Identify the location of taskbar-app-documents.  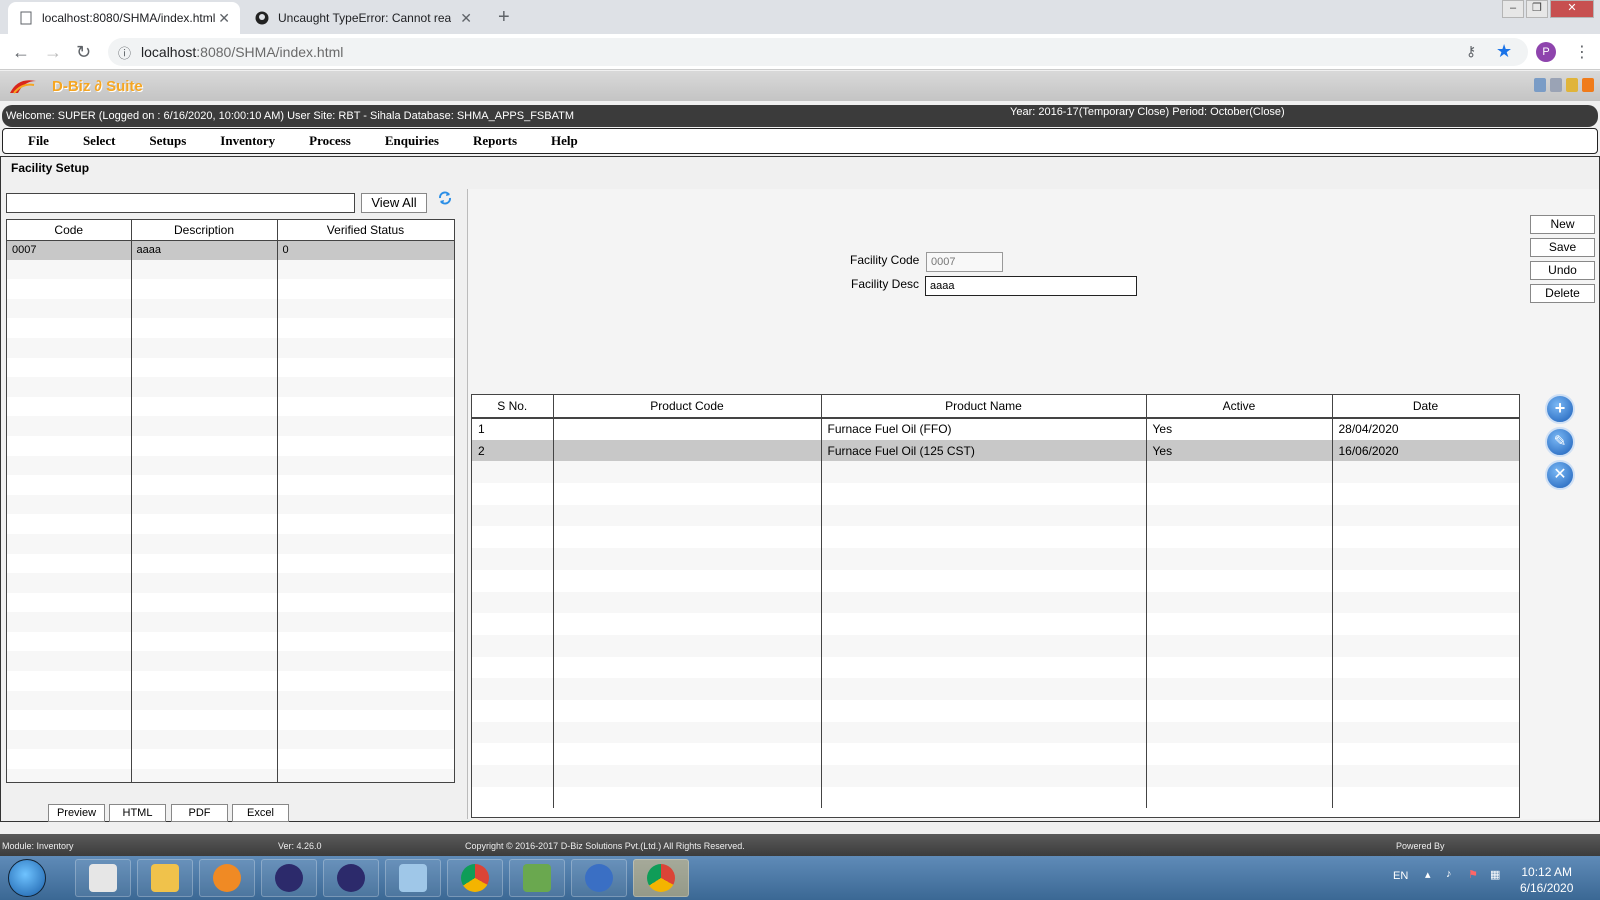
(103, 878).